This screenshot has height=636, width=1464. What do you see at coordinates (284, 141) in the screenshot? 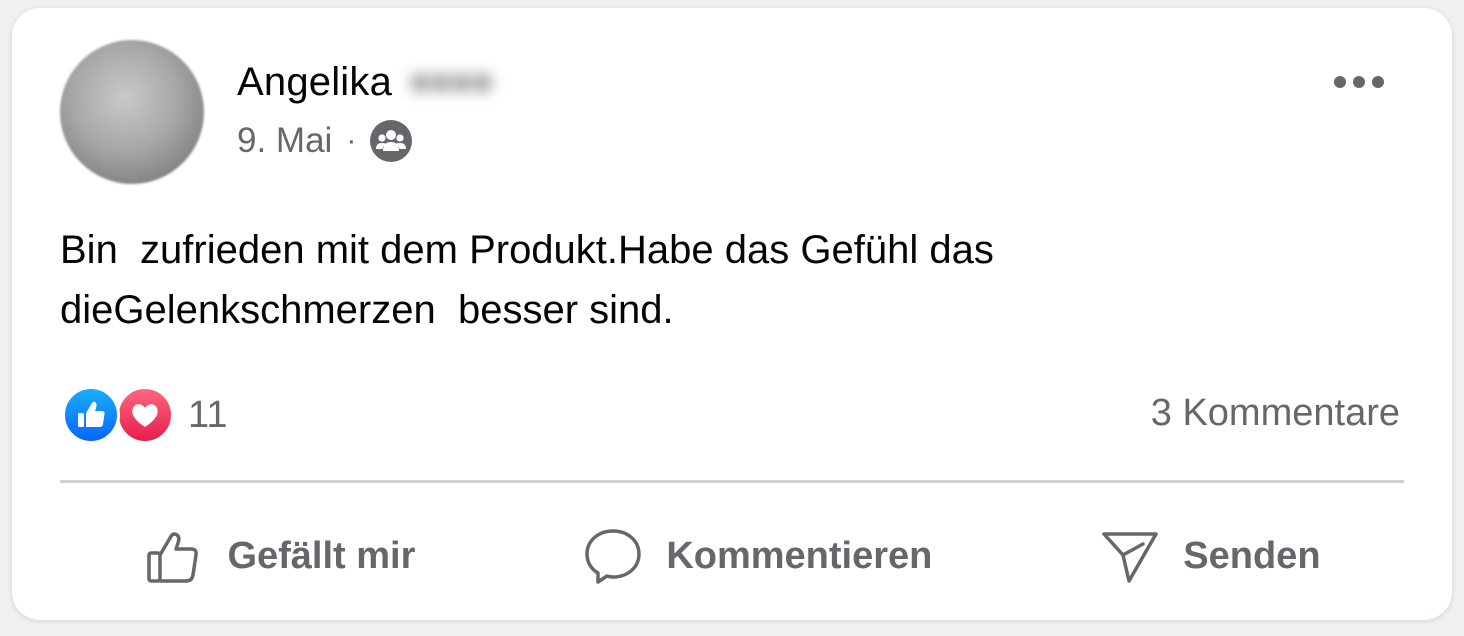
I see `post-date: 9. Mai` at bounding box center [284, 141].